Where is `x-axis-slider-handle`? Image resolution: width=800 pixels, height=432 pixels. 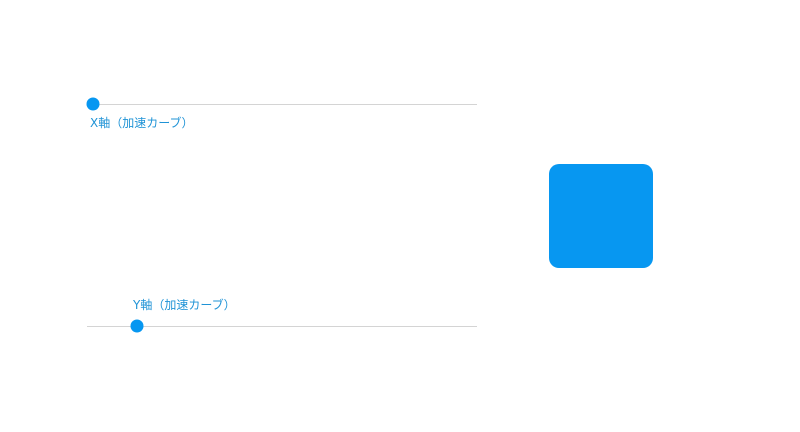 x-axis-slider-handle is located at coordinates (93, 104).